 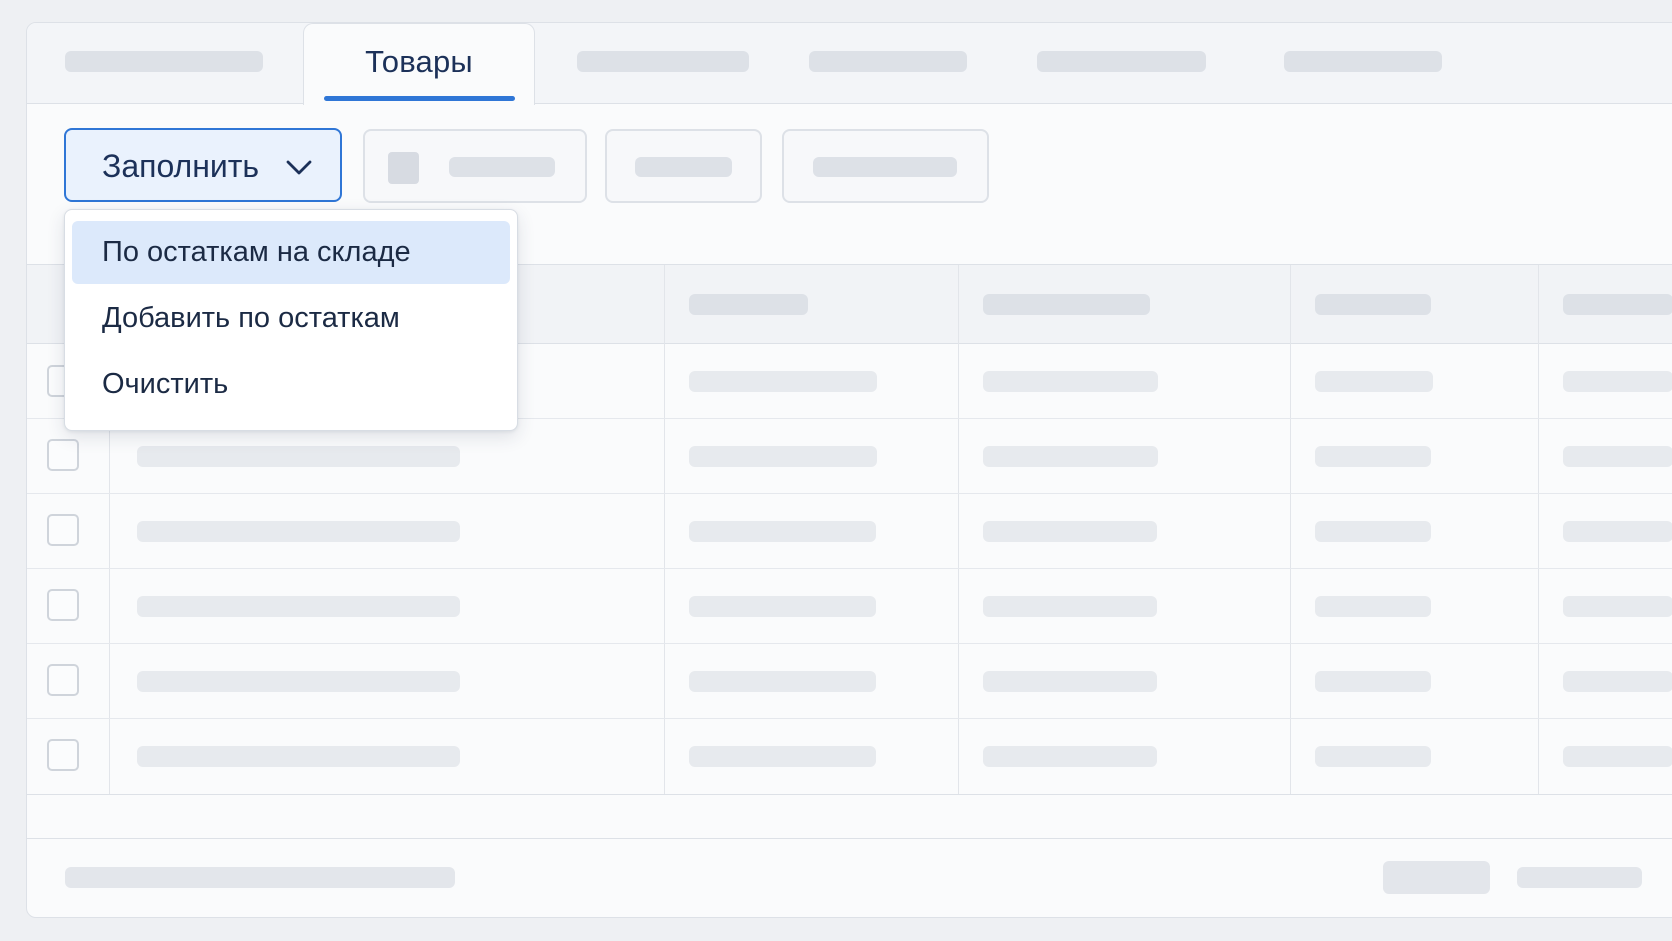 I want to click on active-tab-indicator, so click(x=419, y=98).